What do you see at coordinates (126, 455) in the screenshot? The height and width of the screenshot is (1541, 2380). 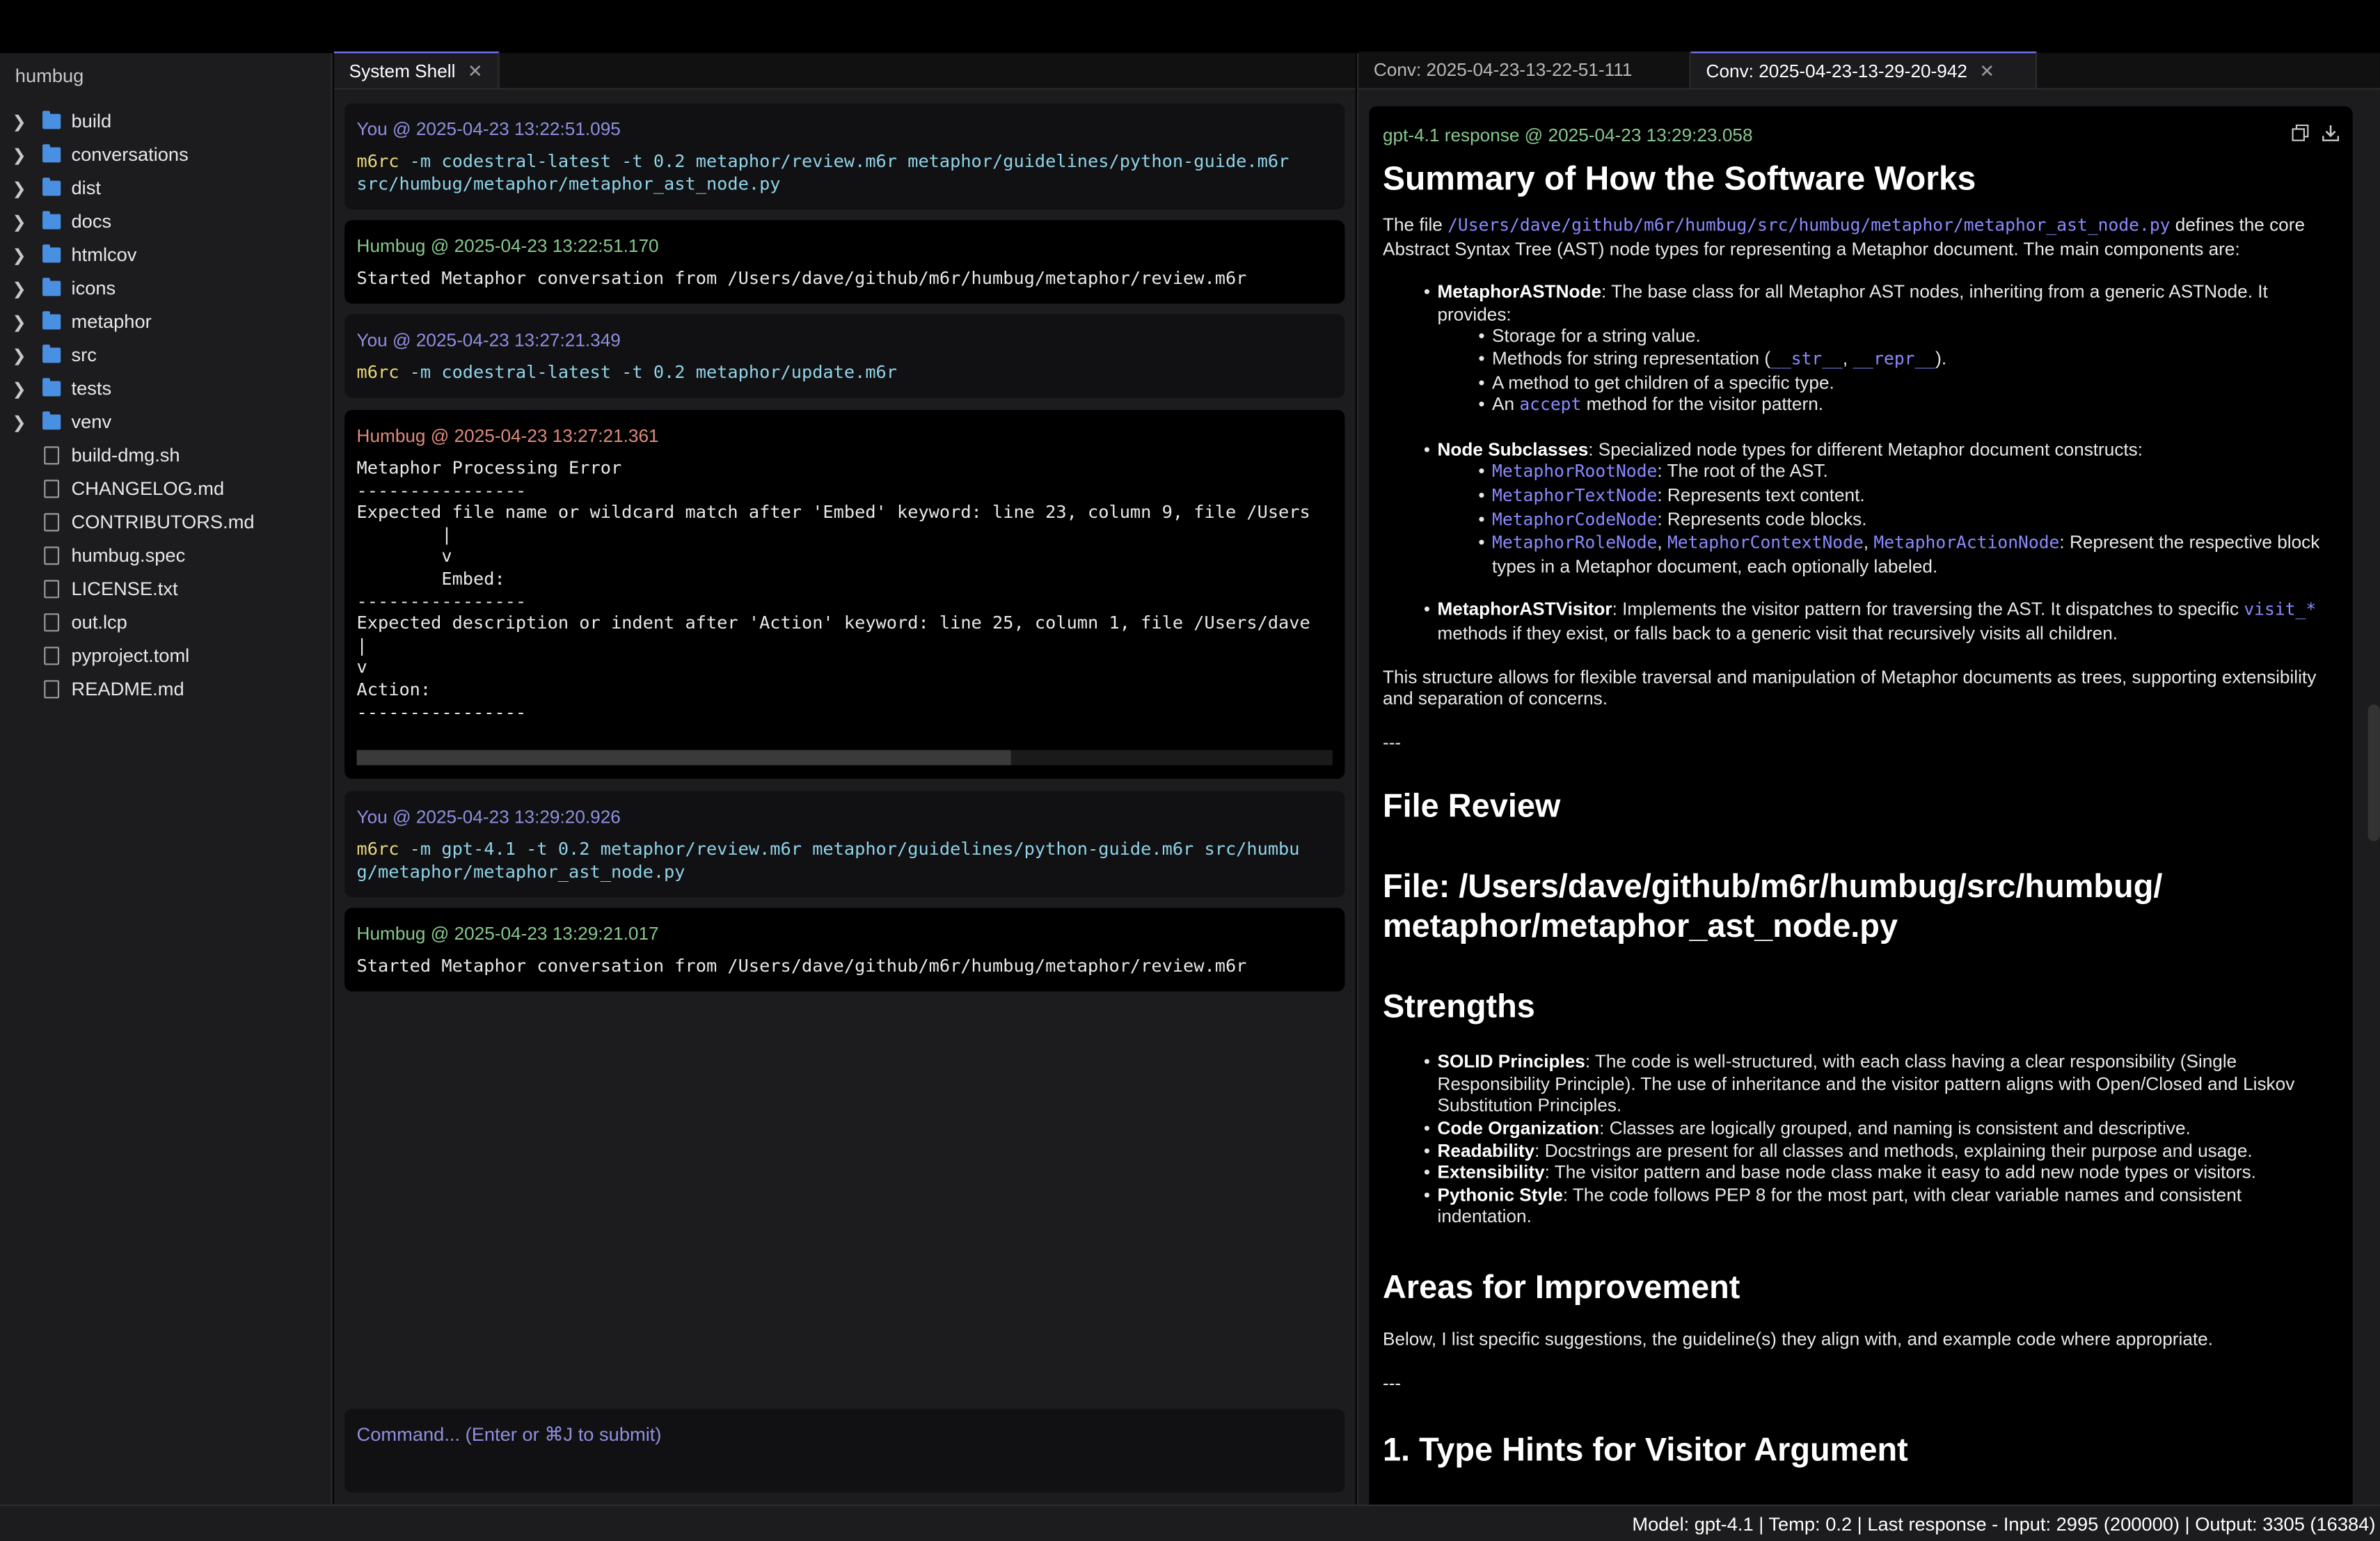 I see `tree-item-label: build-dmg.sh` at bounding box center [126, 455].